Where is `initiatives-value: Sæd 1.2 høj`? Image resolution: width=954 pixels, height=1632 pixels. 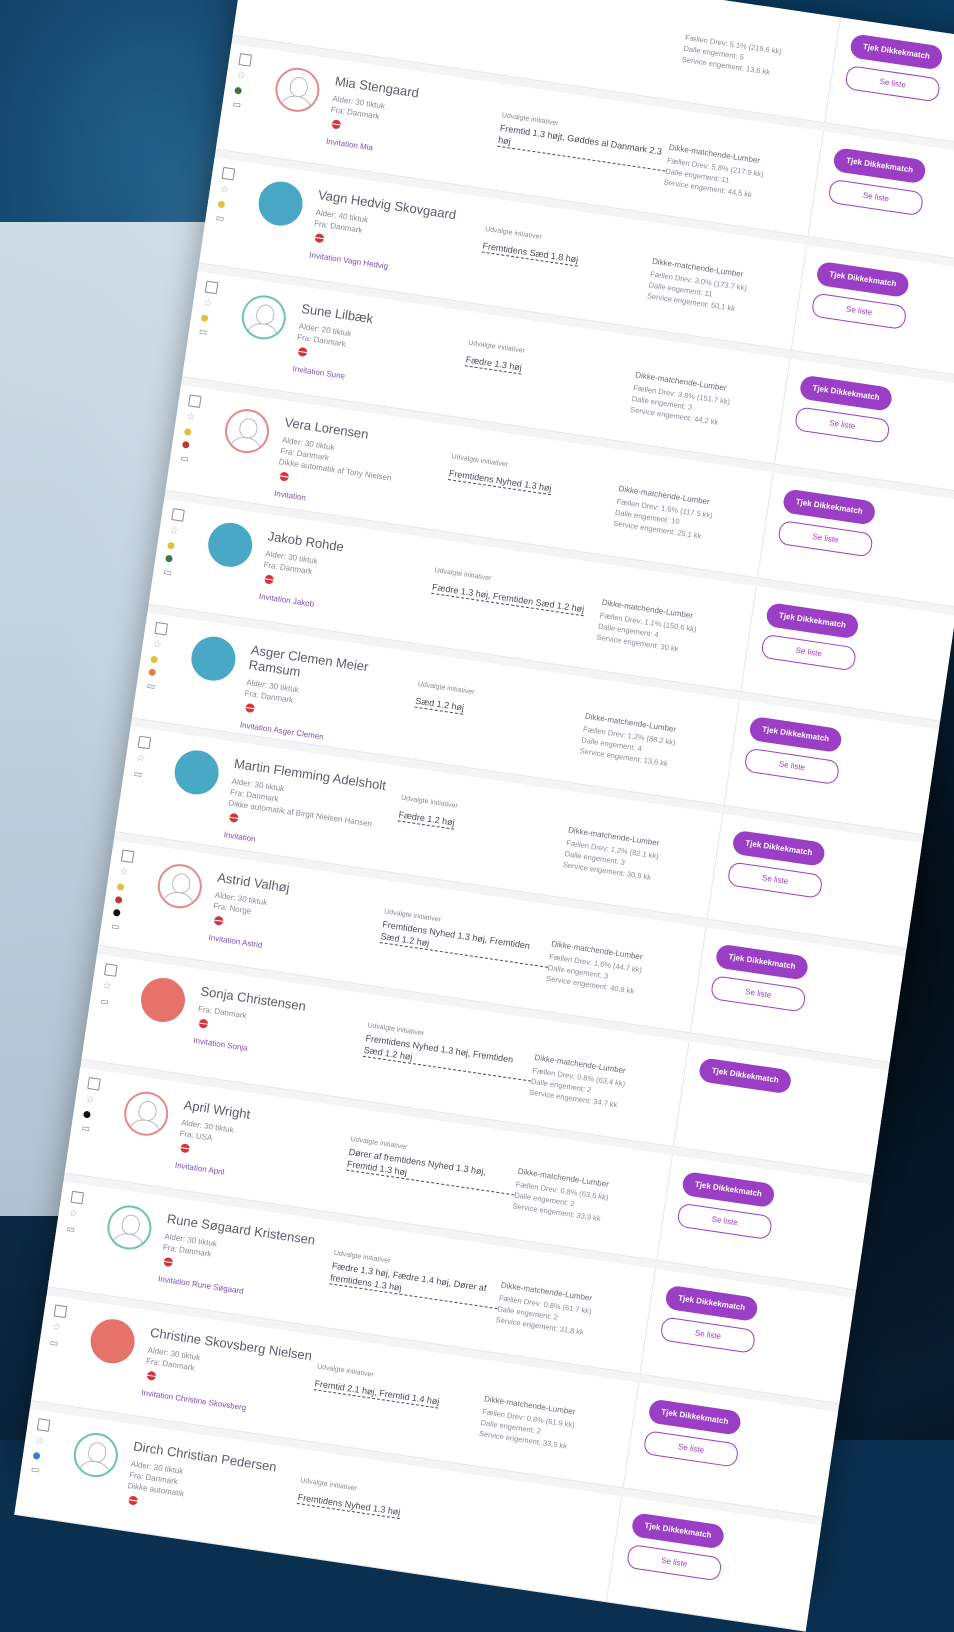 initiatives-value: Sæd 1.2 høj is located at coordinates (439, 705).